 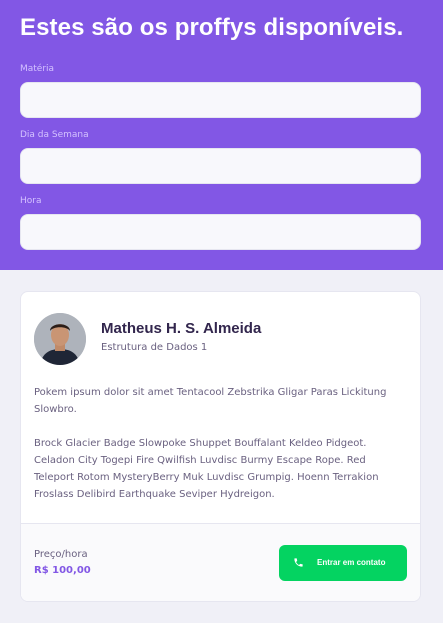 What do you see at coordinates (220, 100) in the screenshot?
I see `subject-input` at bounding box center [220, 100].